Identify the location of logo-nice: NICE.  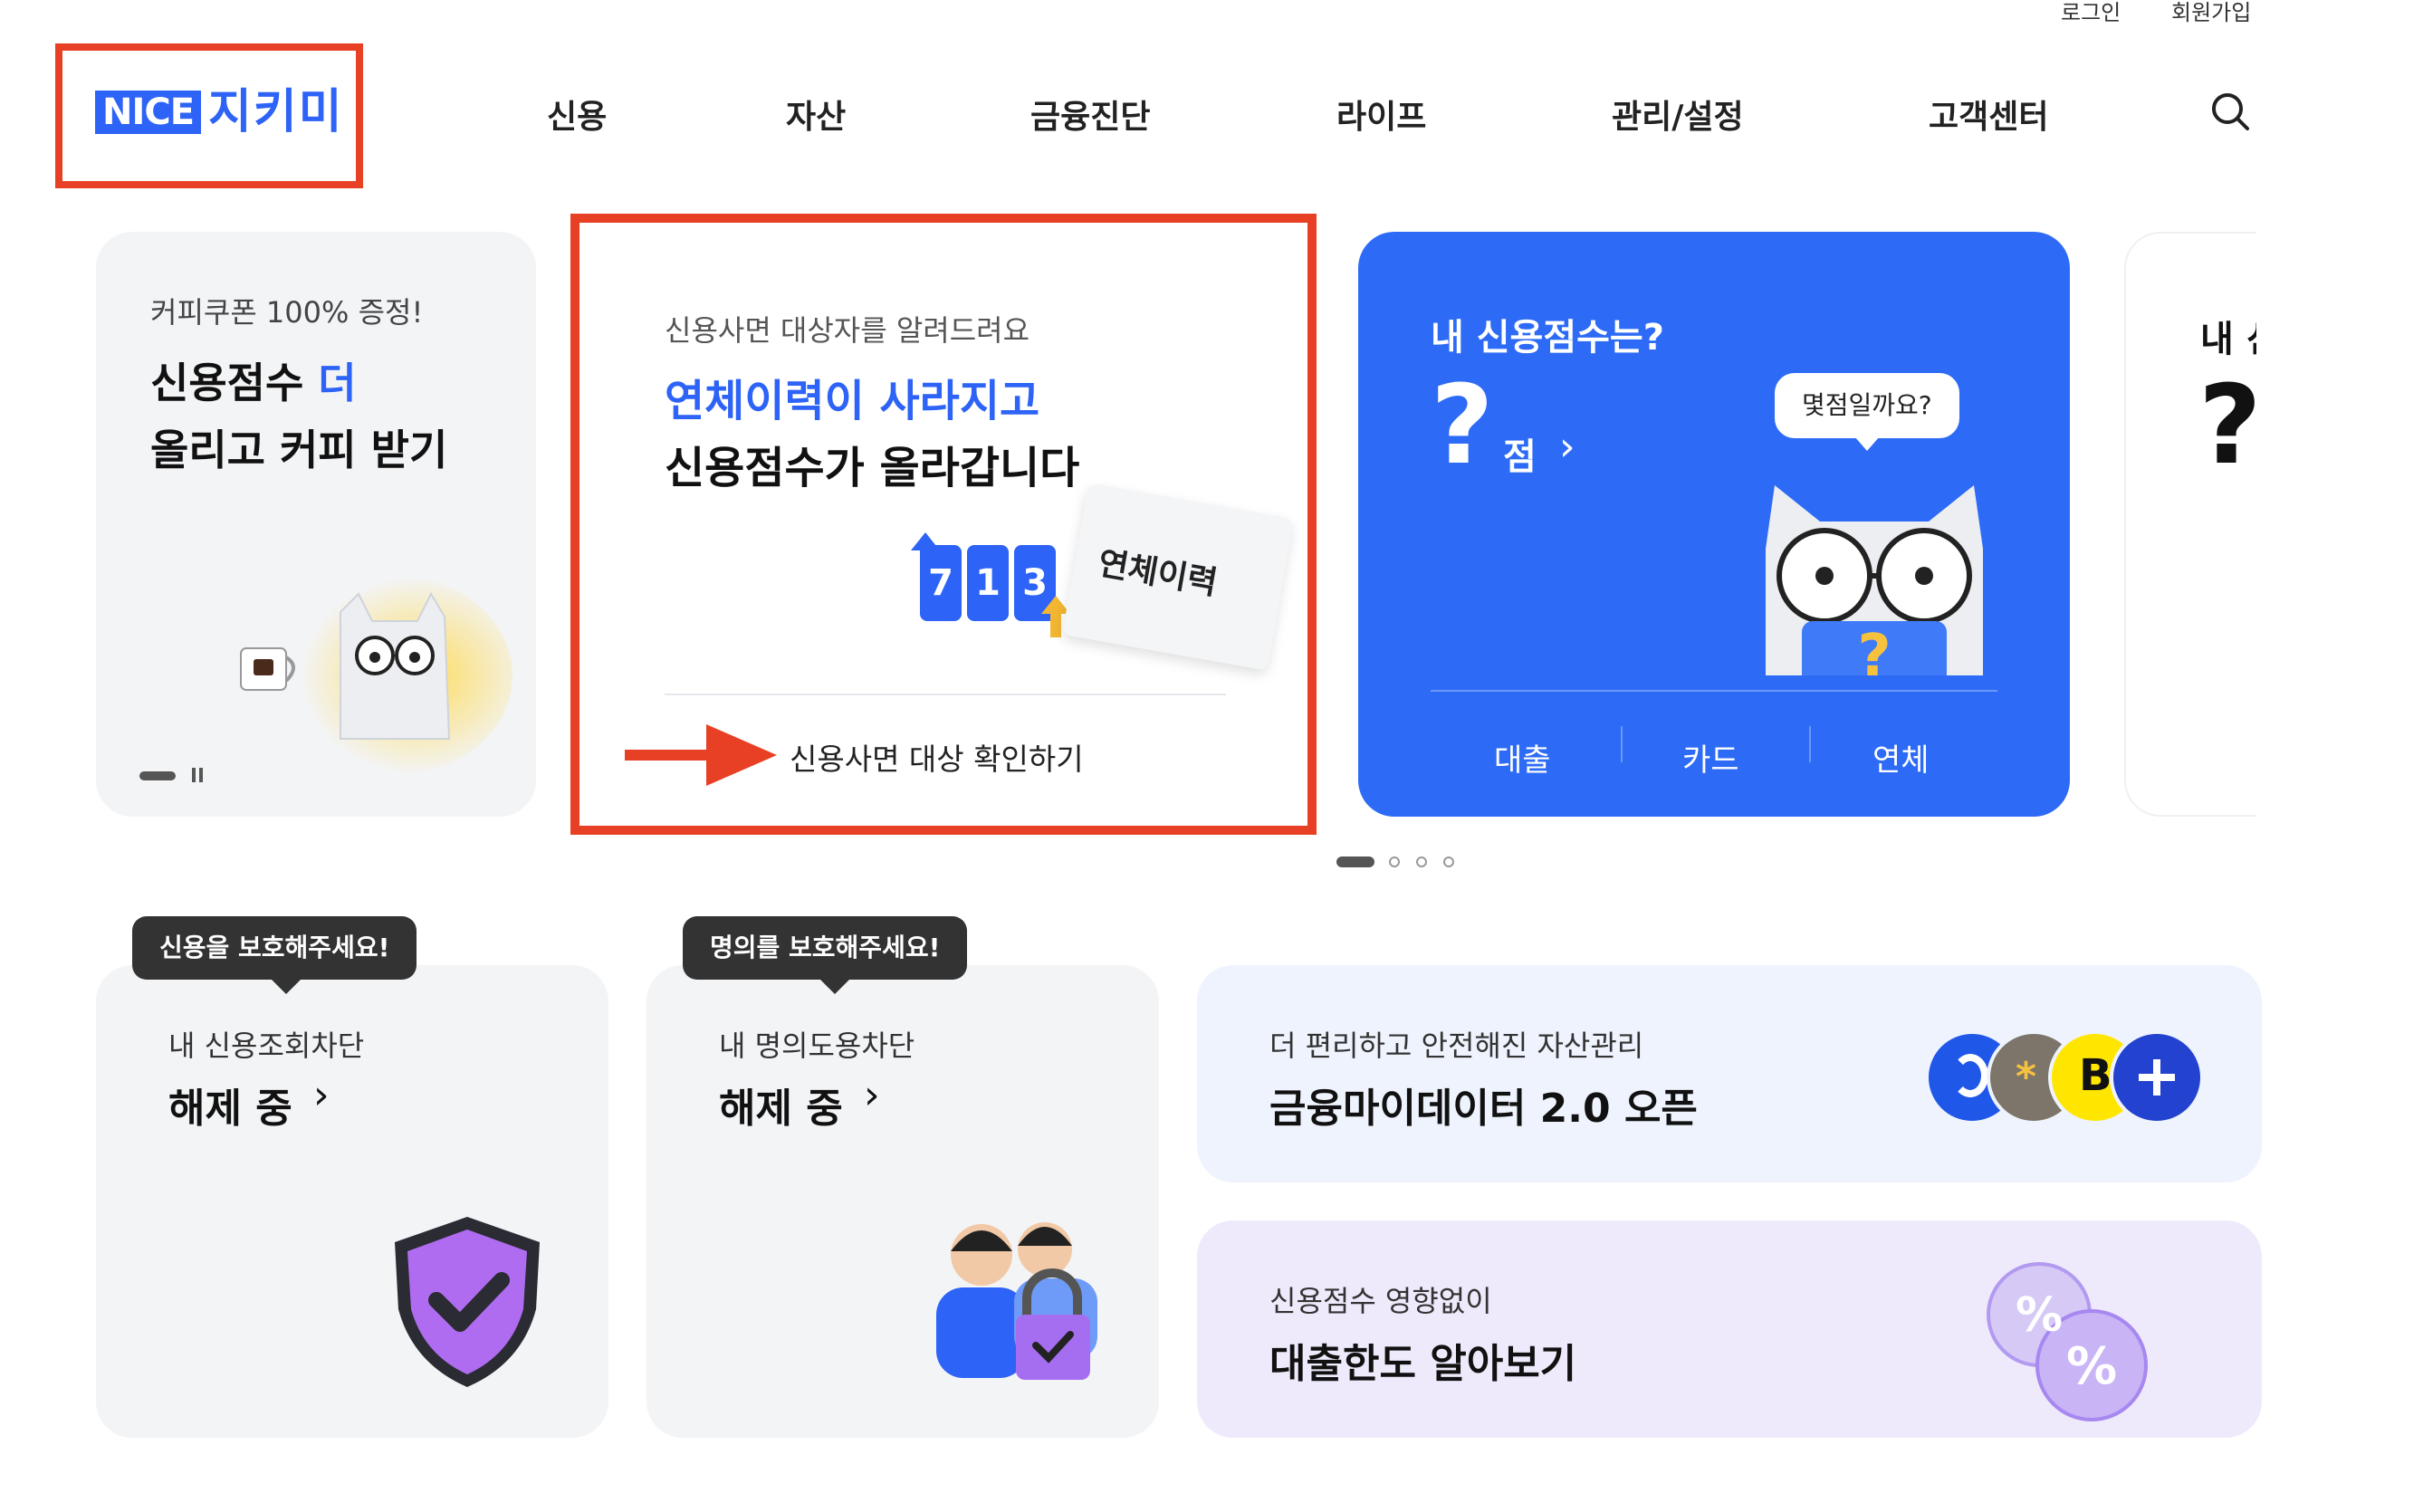
(148, 112).